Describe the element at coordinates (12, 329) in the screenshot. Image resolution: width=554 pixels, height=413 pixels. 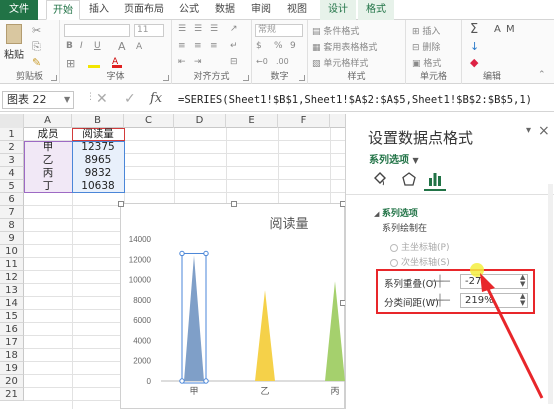
I see `row-header: 16` at that location.